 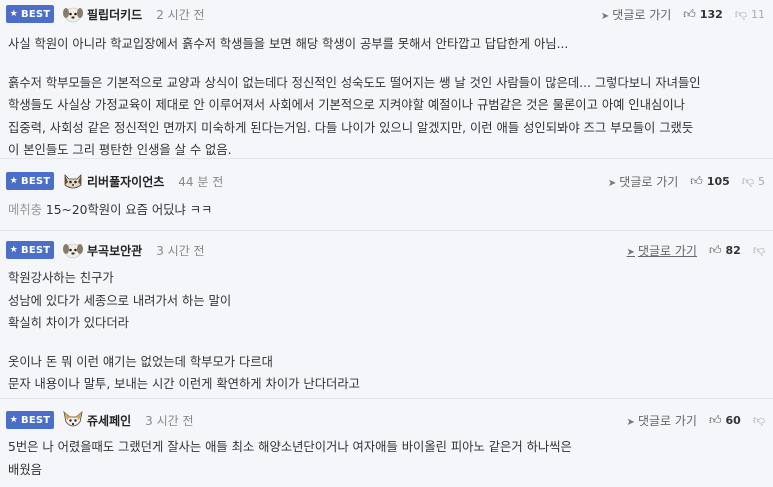 What do you see at coordinates (125, 181) in the screenshot?
I see `comment-author: 리버풀자이언츠` at bounding box center [125, 181].